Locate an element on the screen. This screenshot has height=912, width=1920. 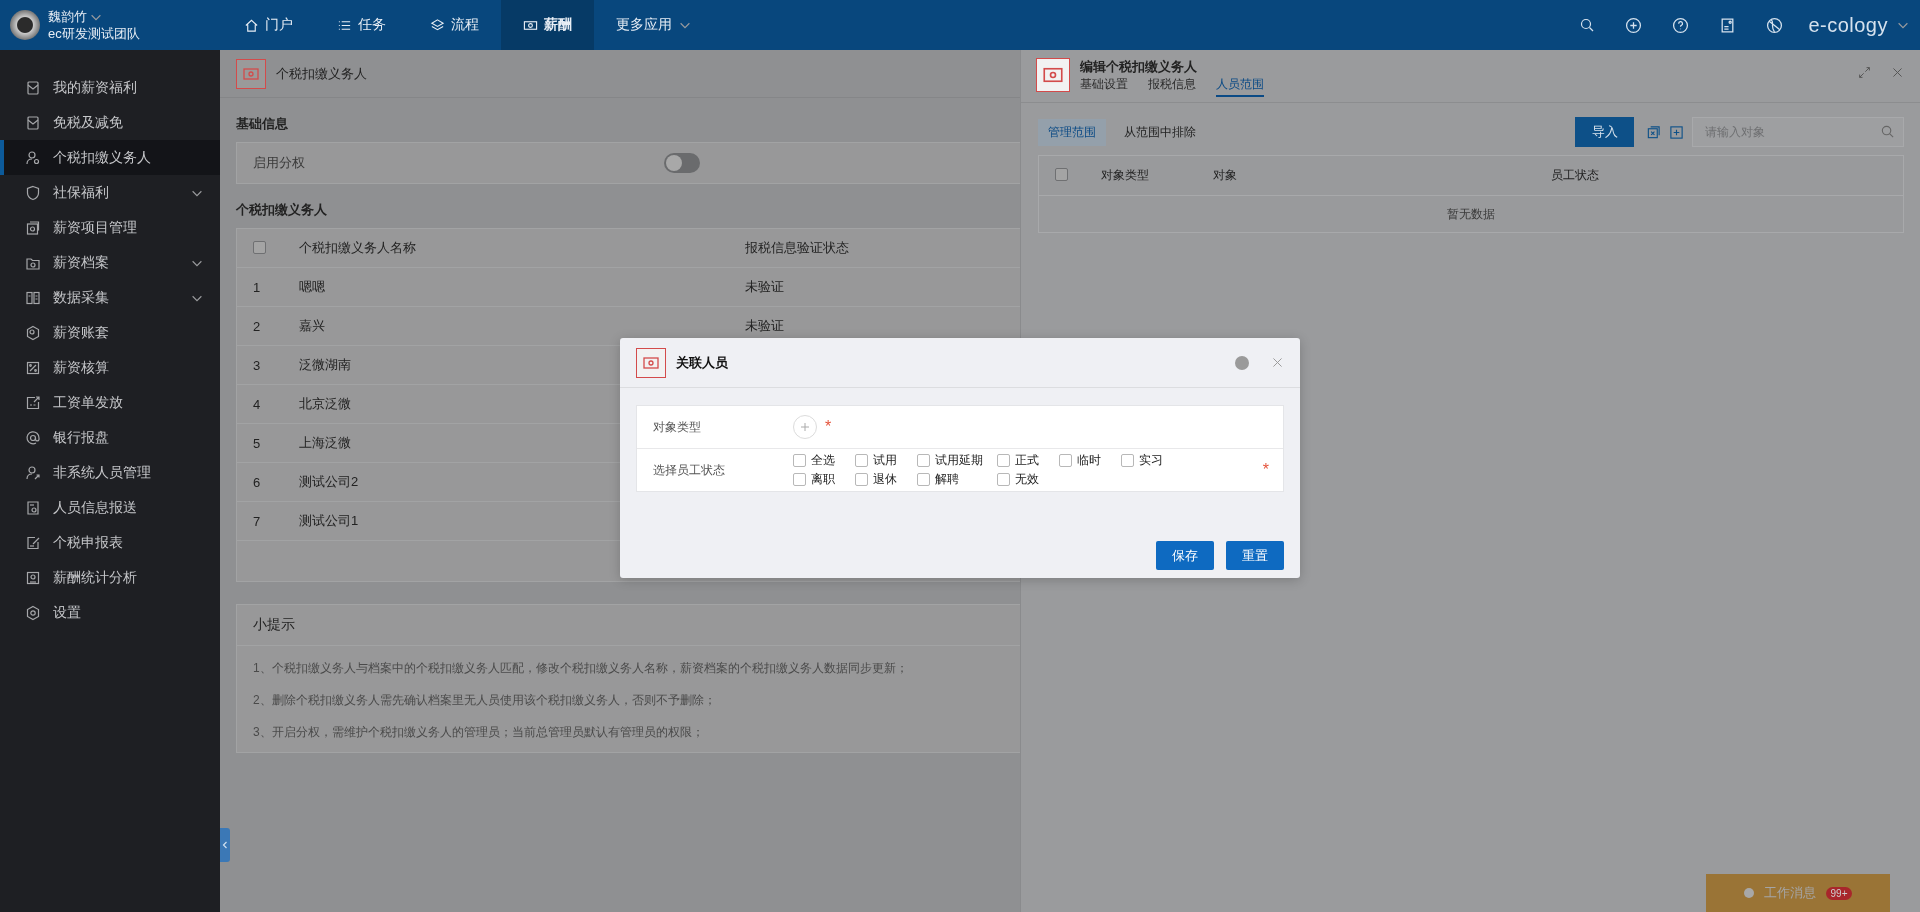
percent-icon is located at coordinates (33, 367).